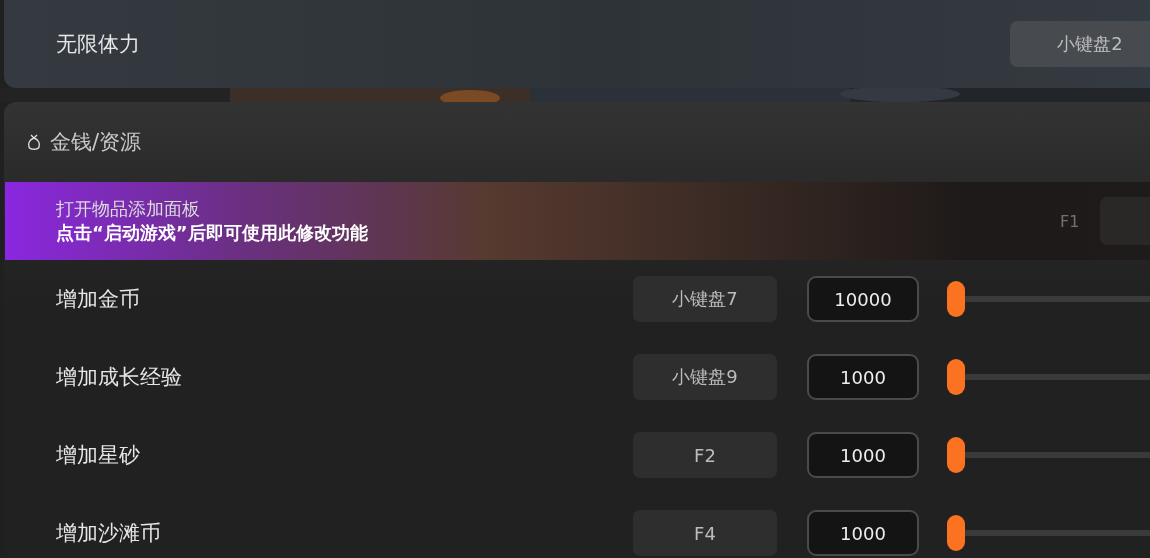 Image resolution: width=1150 pixels, height=558 pixels. Describe the element at coordinates (1070, 221) in the screenshot. I see `hotkey-label: F1` at that location.